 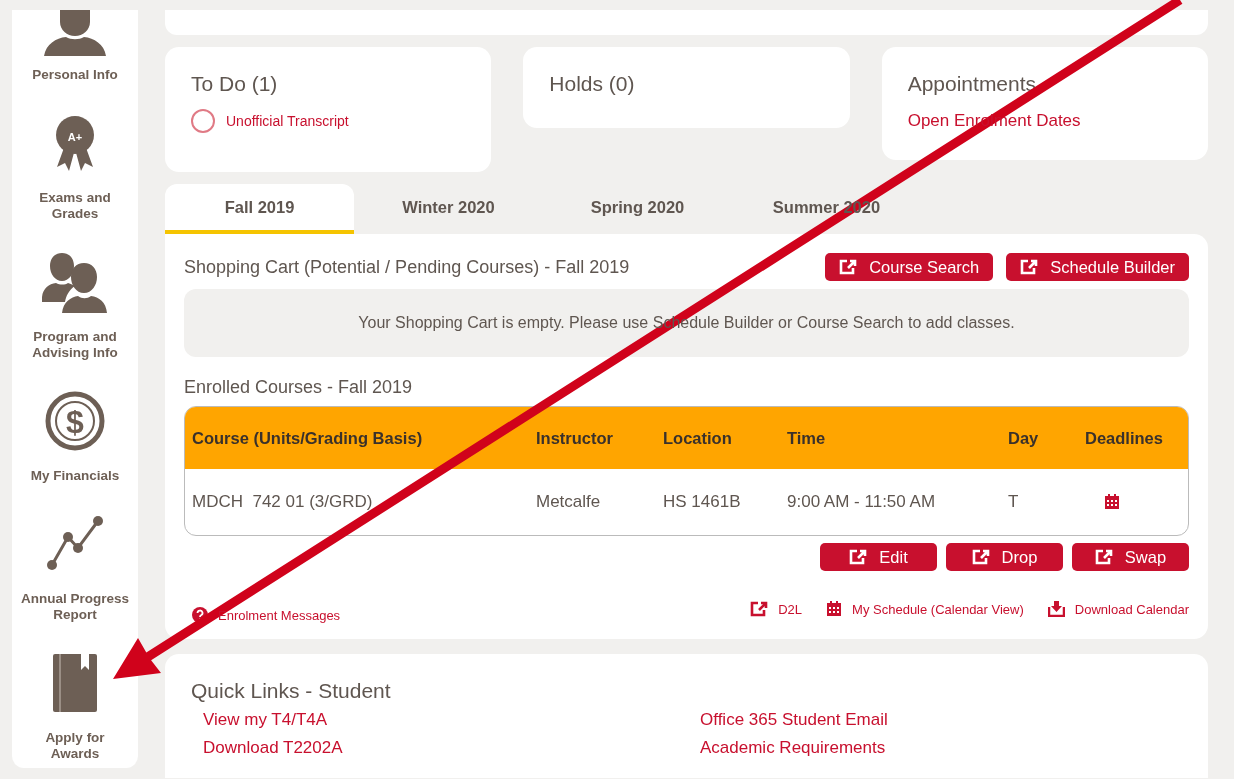 What do you see at coordinates (1014, 502) in the screenshot?
I see `table-cell-text: T` at bounding box center [1014, 502].